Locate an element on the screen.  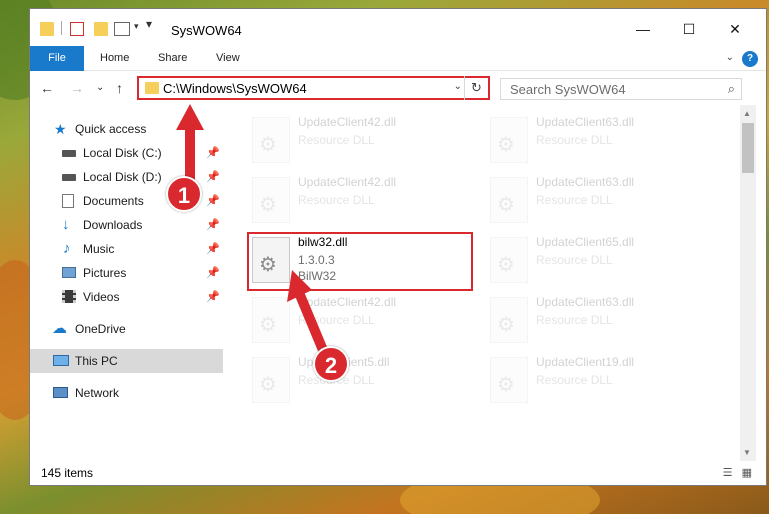
sidebar-item-downloads: ↓ Downloads 📌 is located at coordinates (126, 225).